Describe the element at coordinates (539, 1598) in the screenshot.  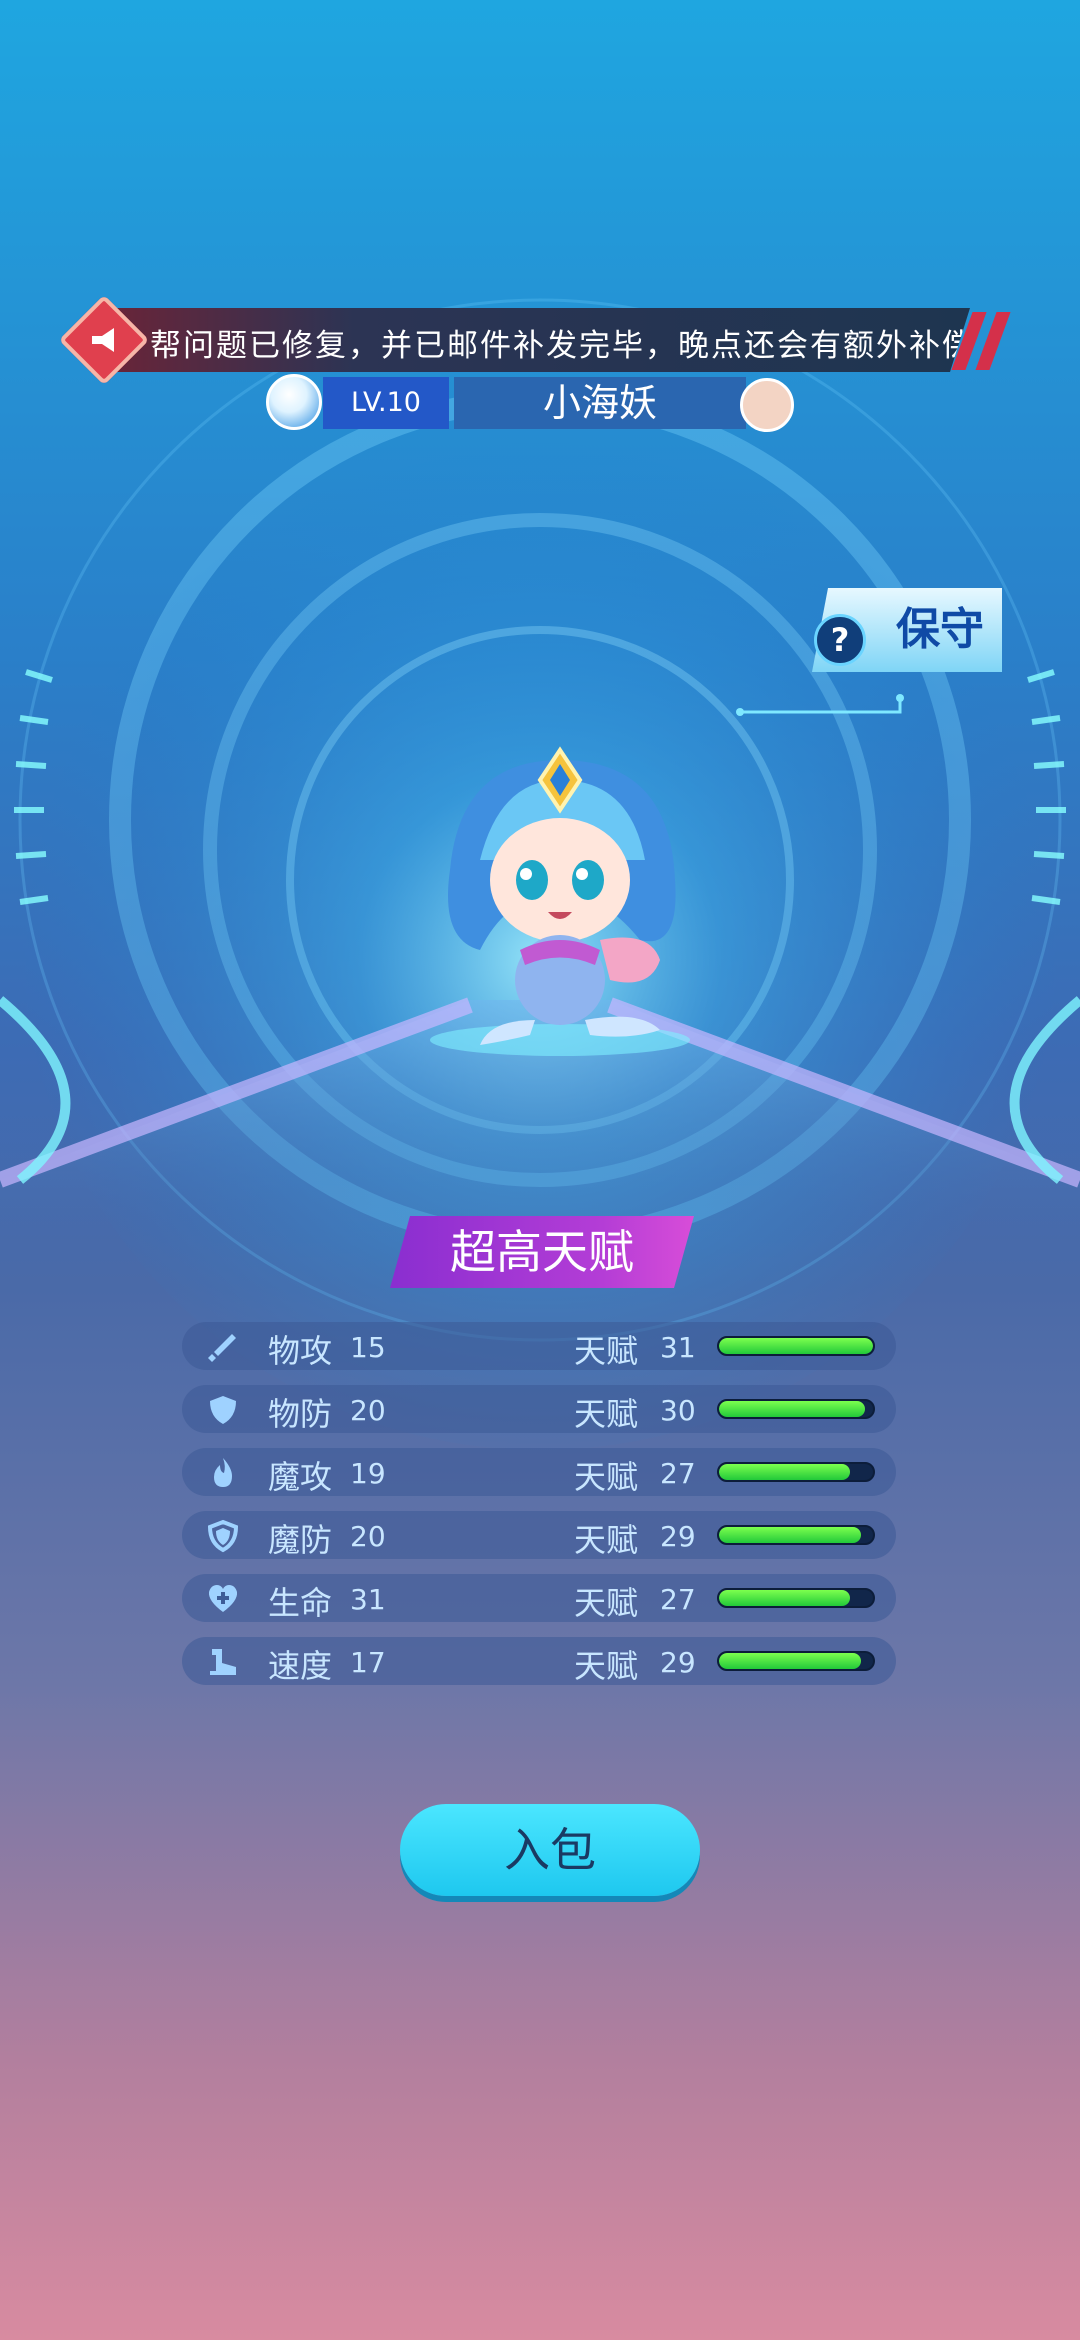
I see `stat-row: 生命 31 天赋 27` at that location.